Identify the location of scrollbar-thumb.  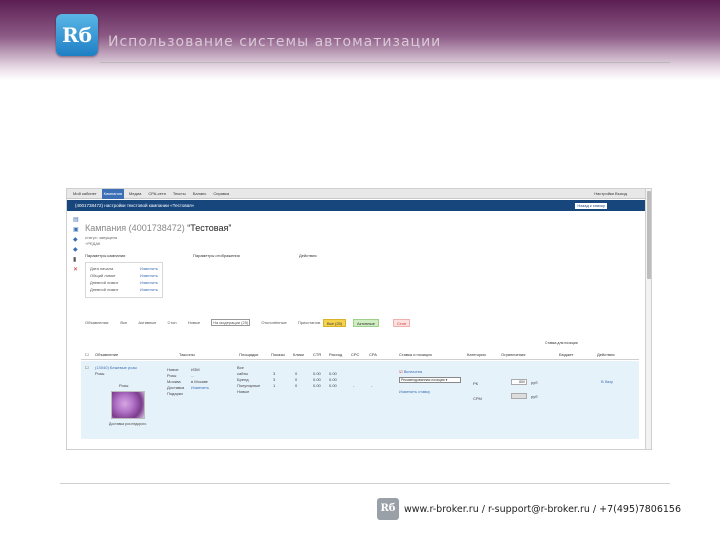
(649, 235).